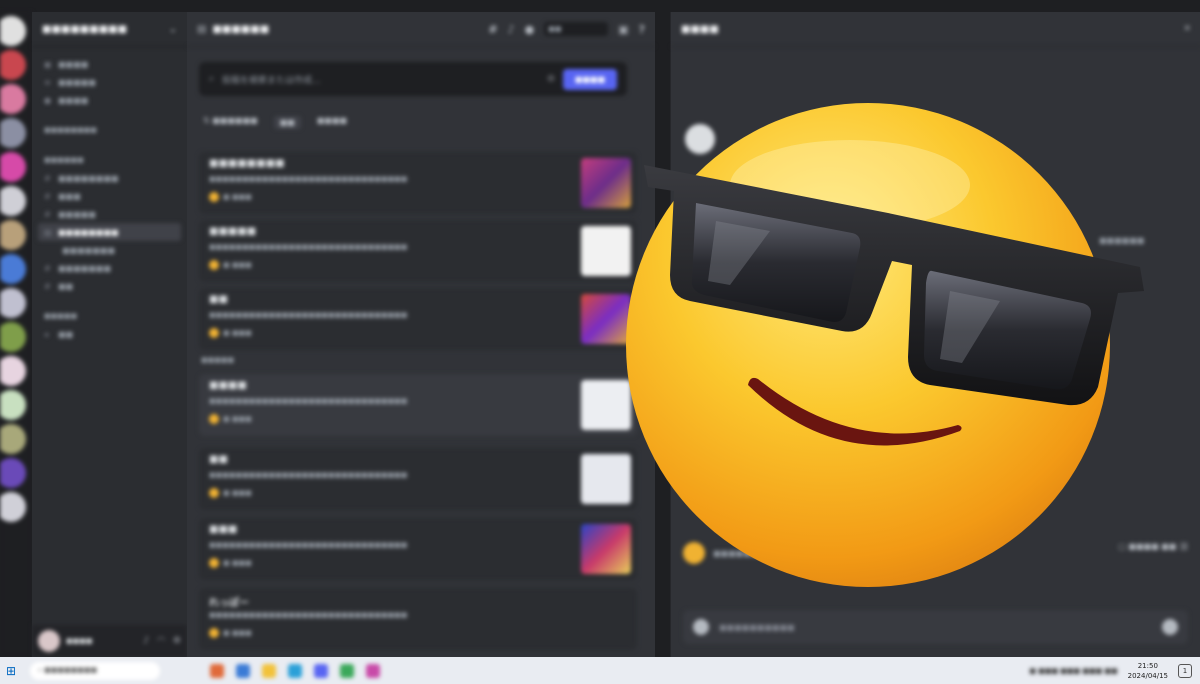 This screenshot has height=684, width=1200. Describe the element at coordinates (95, 670) in the screenshot. I see `taskbar-search: ⌕ ■■■■■■■■` at that location.